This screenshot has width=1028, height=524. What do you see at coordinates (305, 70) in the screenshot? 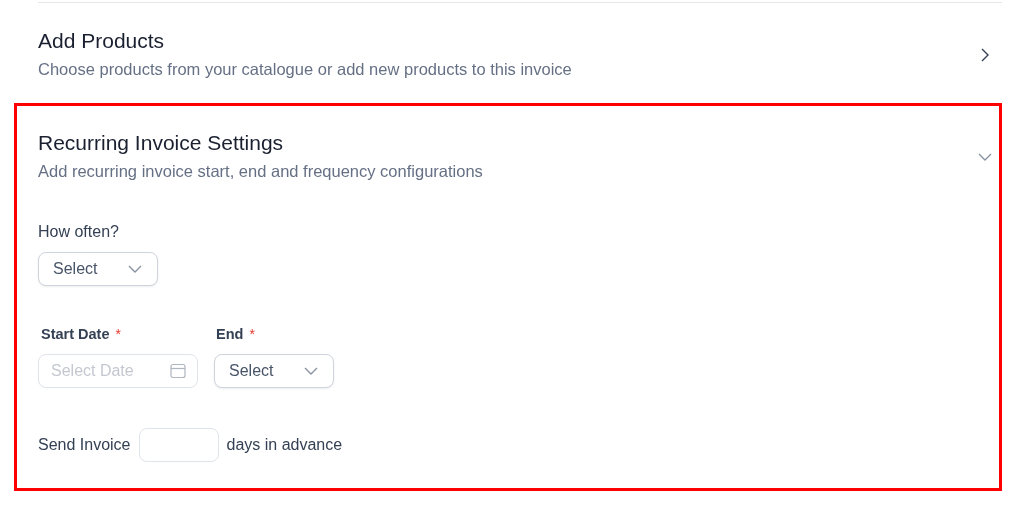
I see `section-subtitle: Choose products from your catalogue or add new products to this invoice` at bounding box center [305, 70].